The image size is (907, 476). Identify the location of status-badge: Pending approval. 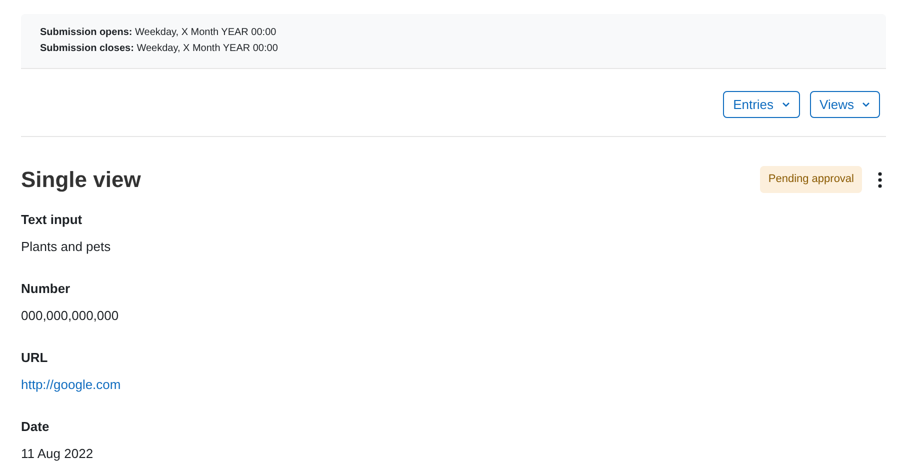
(811, 179).